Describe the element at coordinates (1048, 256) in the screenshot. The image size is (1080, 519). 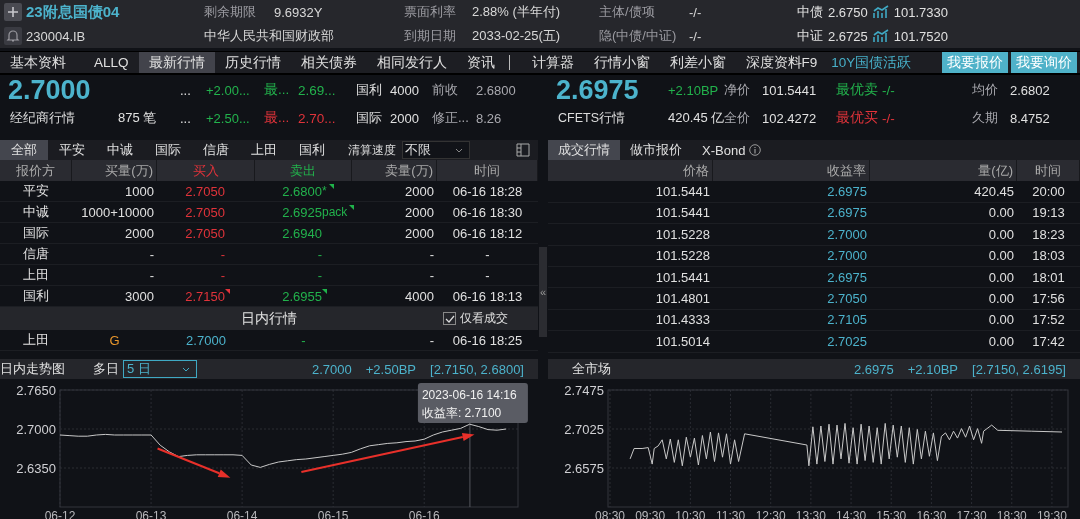
I see `table-cell: 18:03` at that location.